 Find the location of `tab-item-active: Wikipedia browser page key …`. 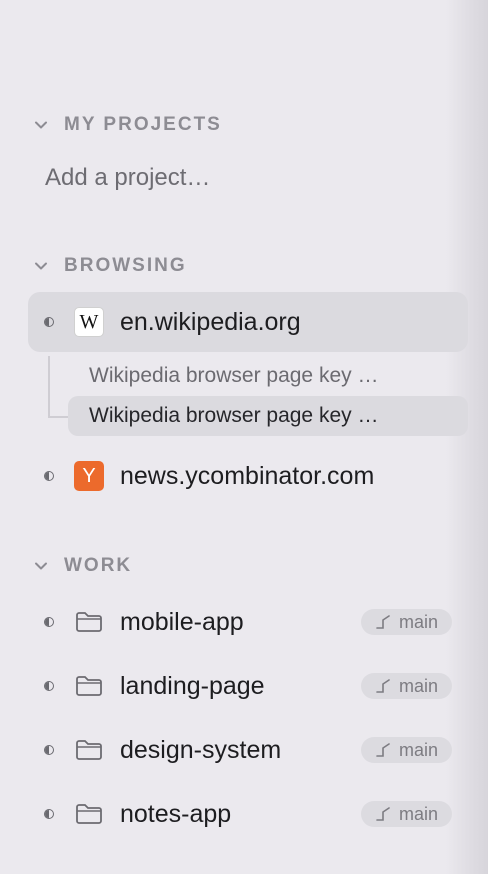

tab-item-active: Wikipedia browser page key … is located at coordinates (268, 416).